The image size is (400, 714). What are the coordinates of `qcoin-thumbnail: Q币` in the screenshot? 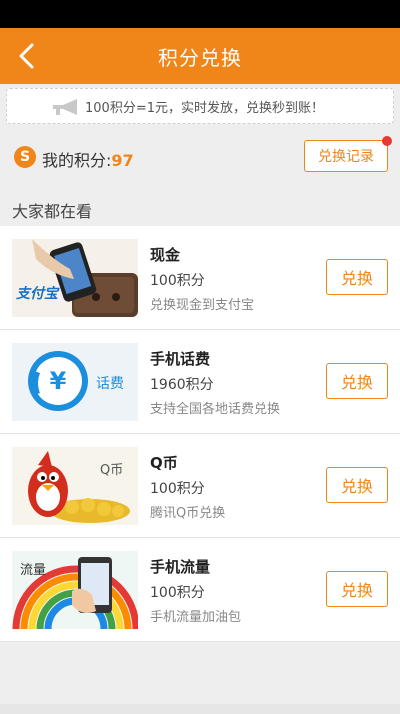 It's located at (75, 486).